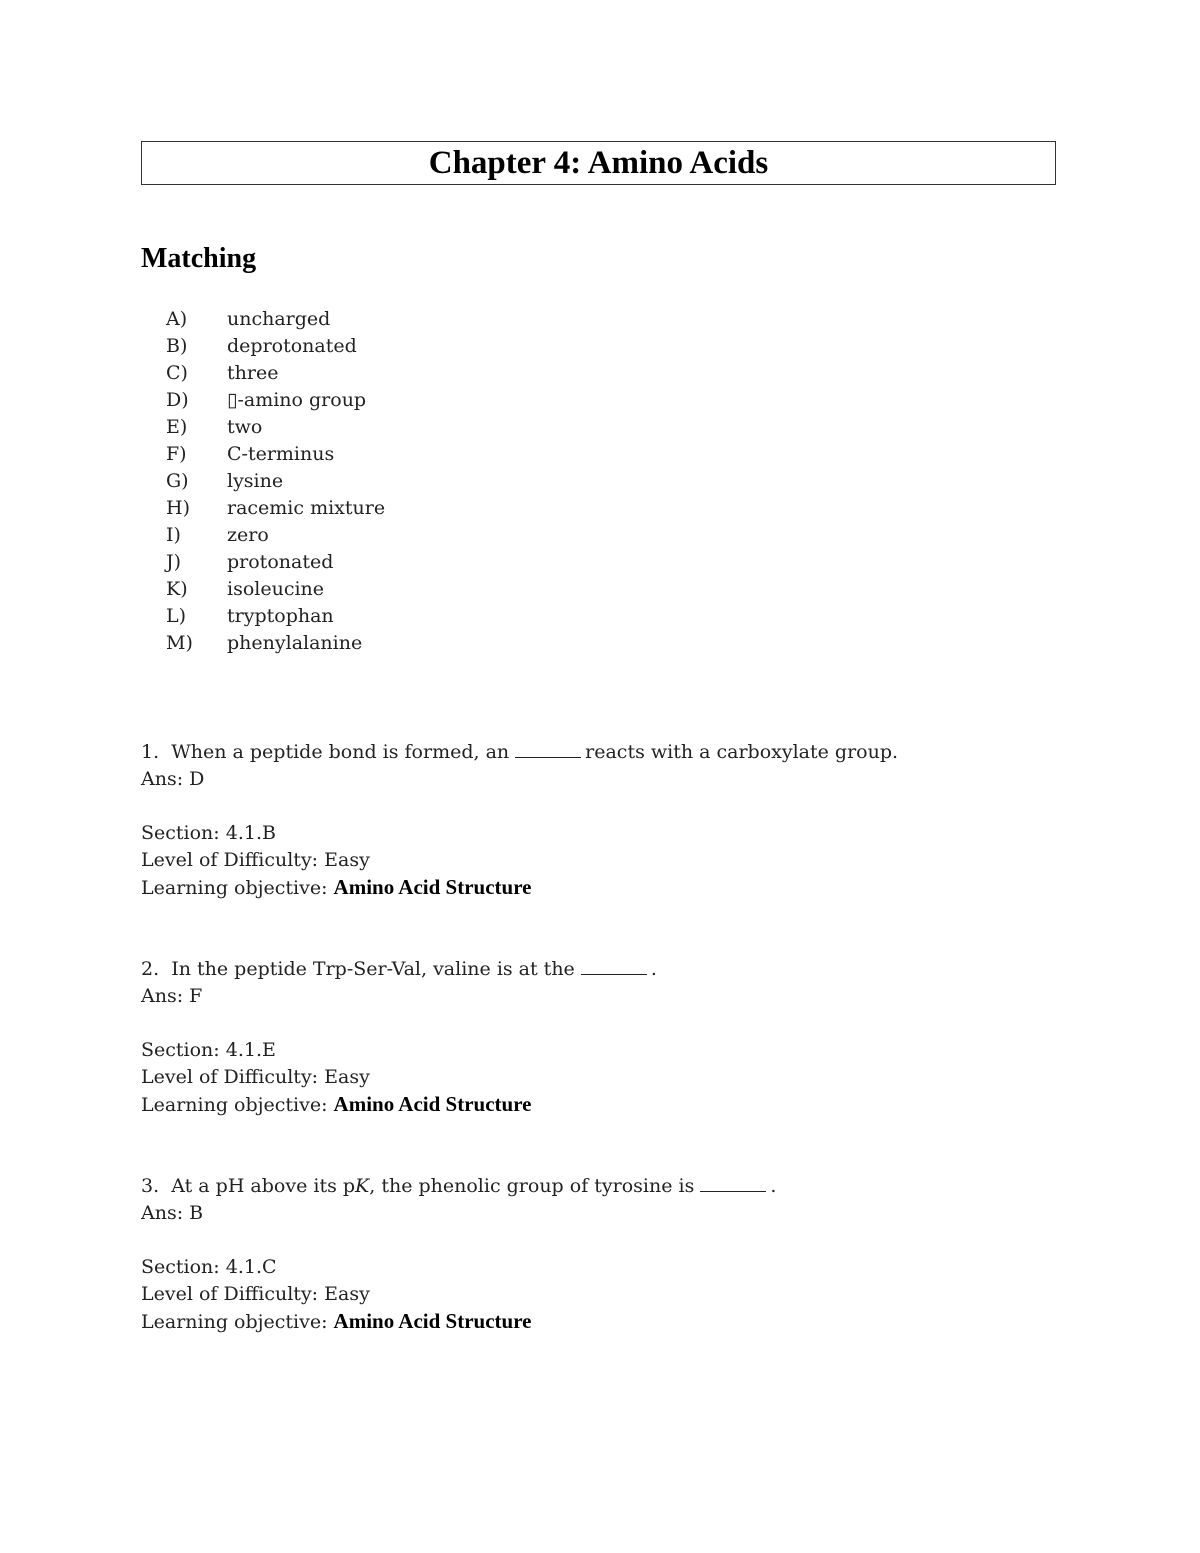 Image resolution: width=1200 pixels, height=1553 pixels. What do you see at coordinates (742, 752) in the screenshot?
I see `question-text-after: reacts with a carboxylate group.` at bounding box center [742, 752].